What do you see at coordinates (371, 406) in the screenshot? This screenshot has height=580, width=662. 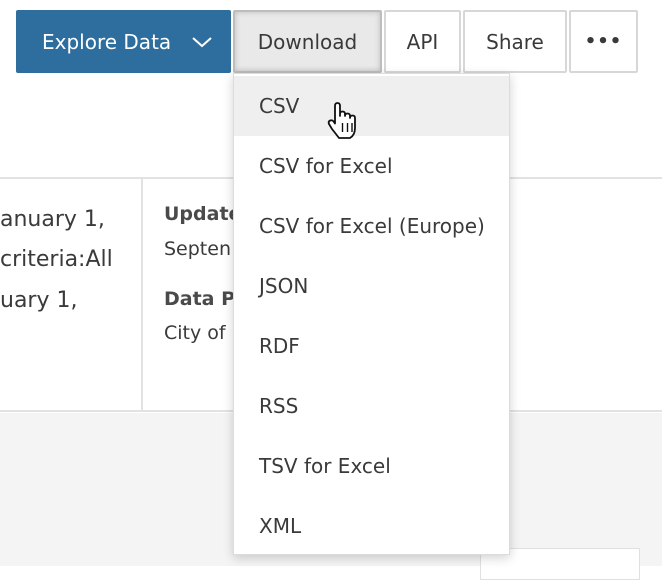 I see `menu-item-rss: RSS` at bounding box center [371, 406].